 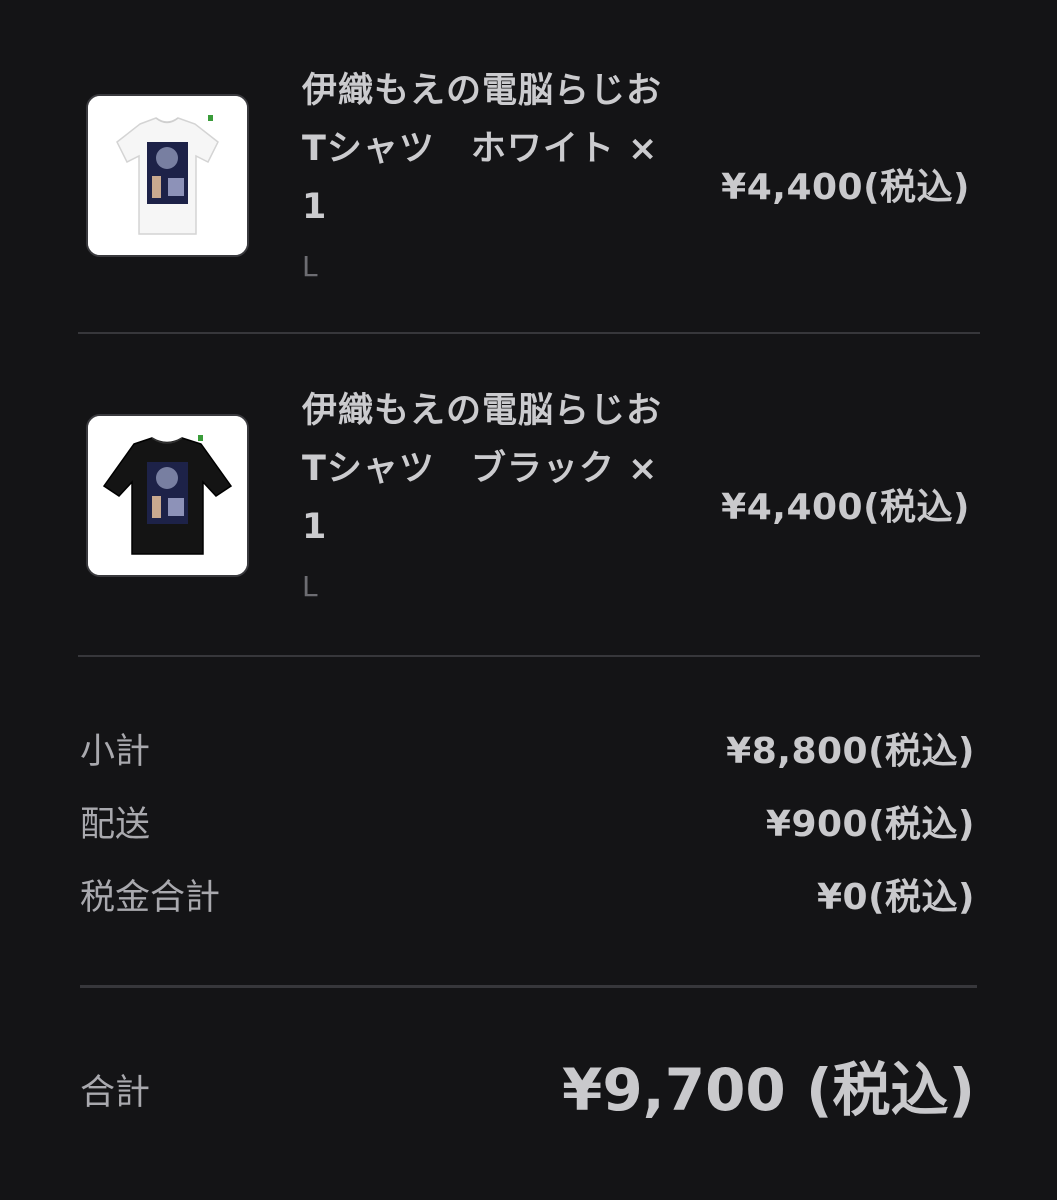 I want to click on product-title: 伊織もえの電脳らじお Tシャツ ホワイト × 1, so click(x=487, y=149).